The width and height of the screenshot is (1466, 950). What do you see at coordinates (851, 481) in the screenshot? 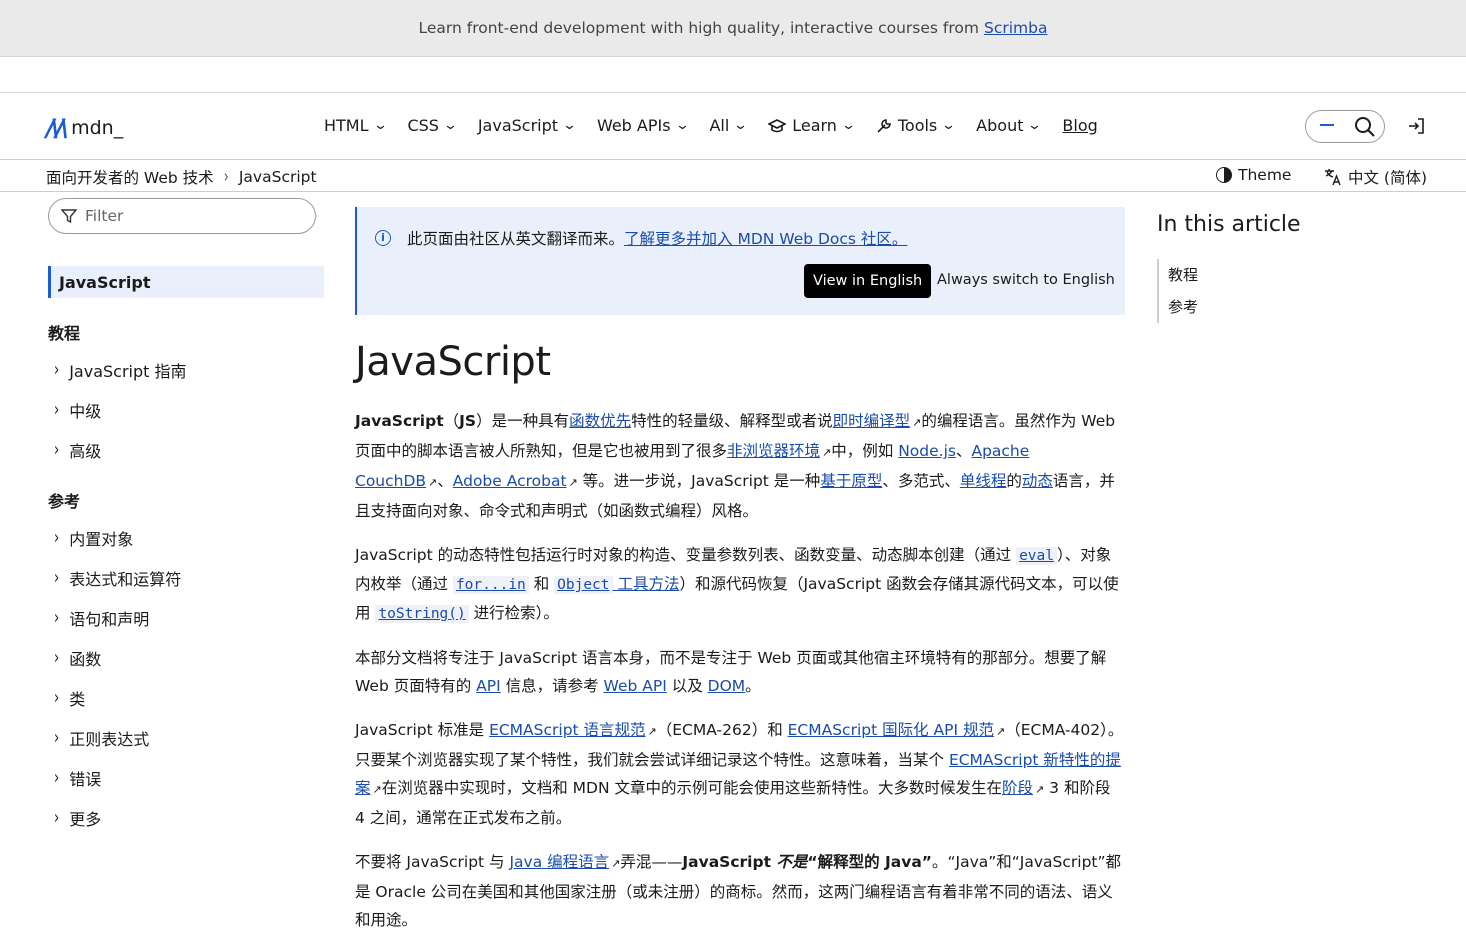
I see `link-prototype: 基于原型` at bounding box center [851, 481].